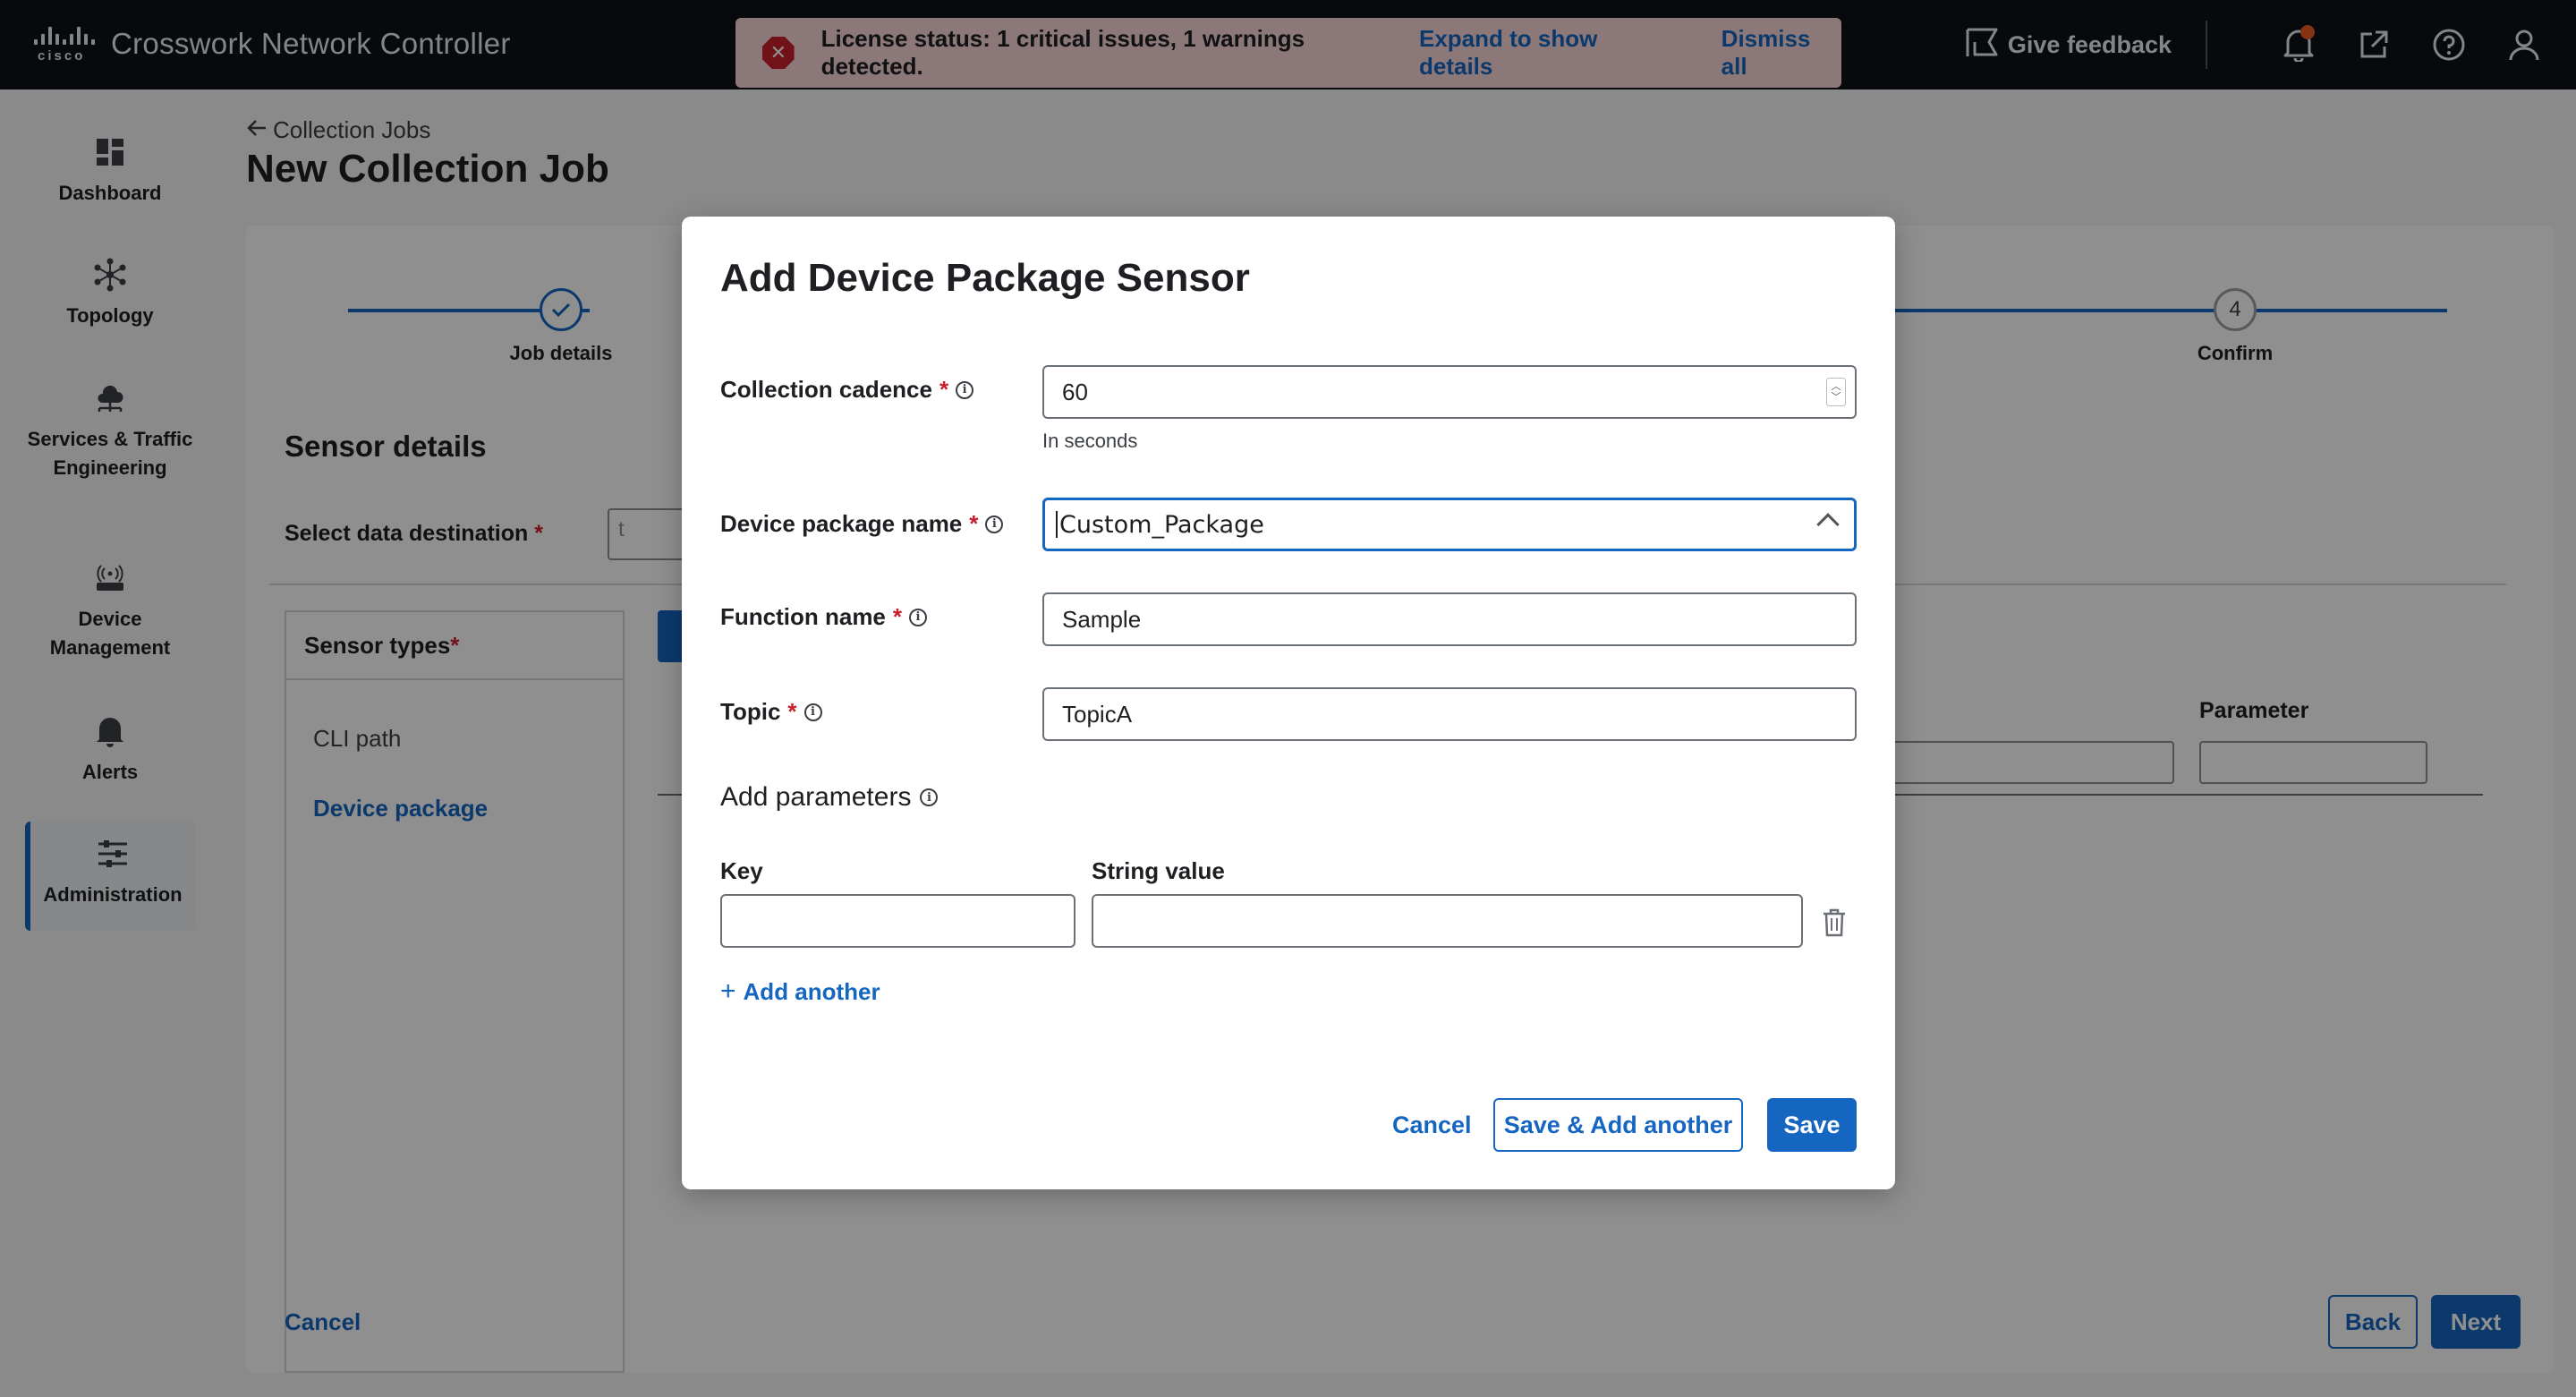  Describe the element at coordinates (1090, 441) in the screenshot. I see `cadence-hint: In seconds` at that location.